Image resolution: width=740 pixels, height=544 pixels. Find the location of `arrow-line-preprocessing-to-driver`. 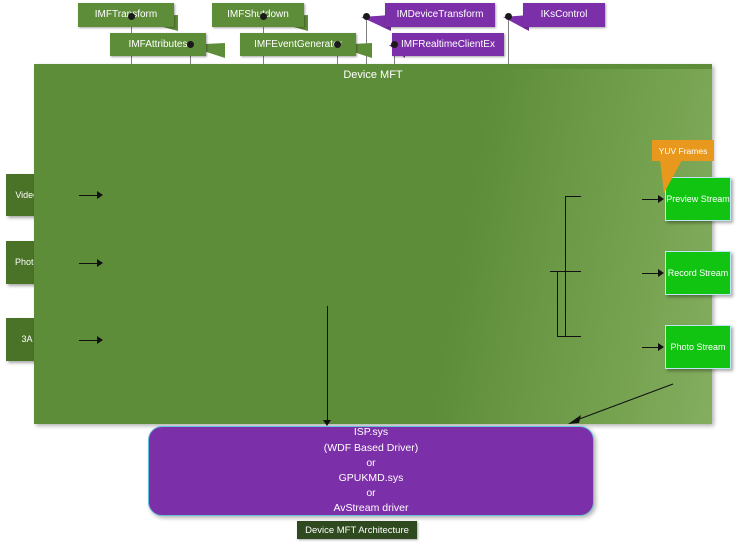

arrow-line-preprocessing-to-driver is located at coordinates (327, 365).